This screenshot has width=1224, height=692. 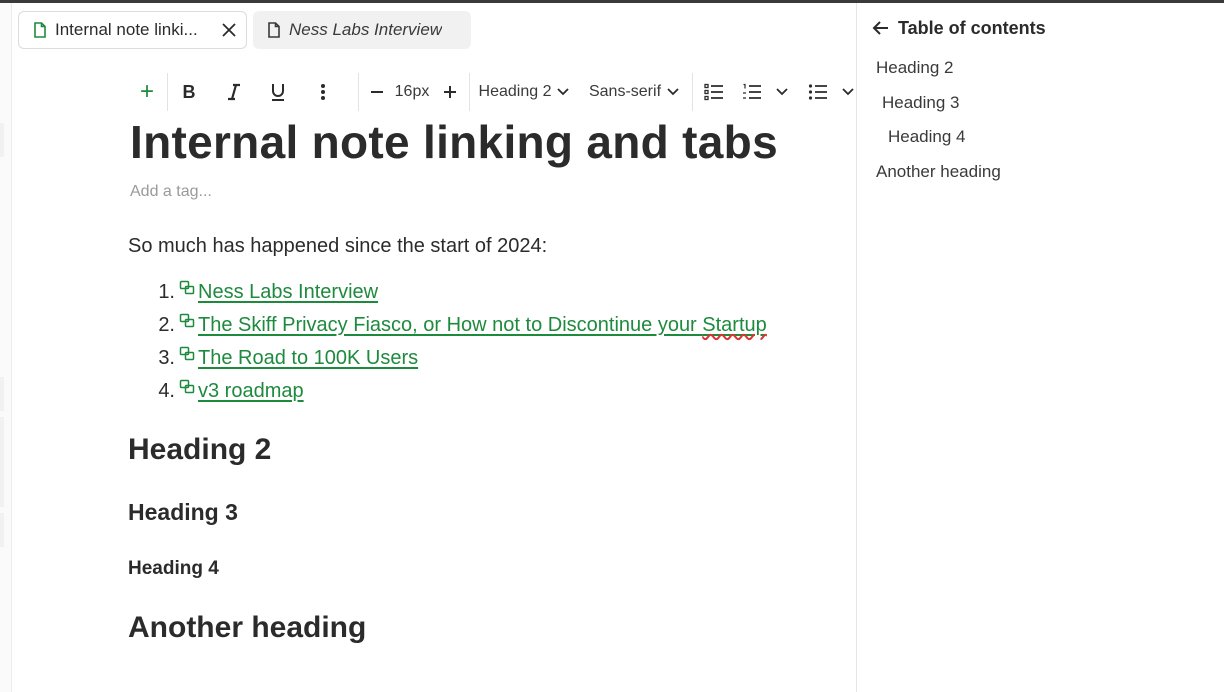 What do you see at coordinates (454, 142) in the screenshot?
I see `document-title: Internal note linking and tabs` at bounding box center [454, 142].